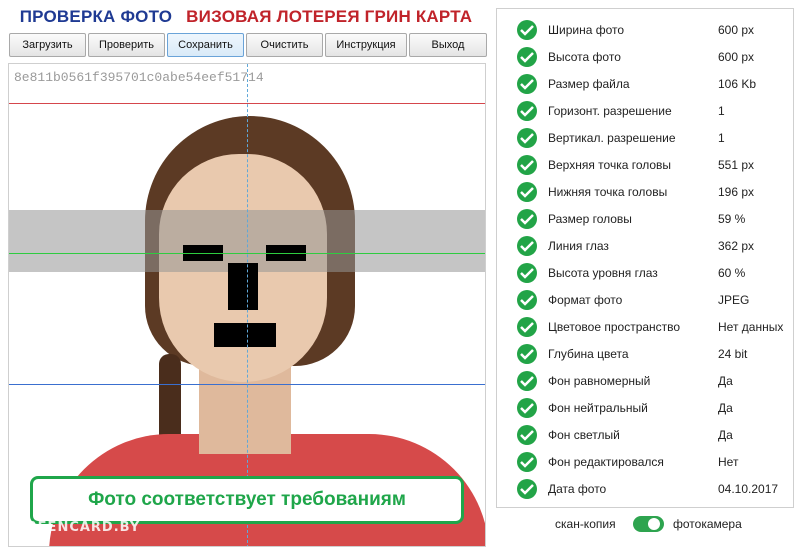 The width and height of the screenshot is (800, 547). I want to click on check-row: Линия глаз 362 px, so click(646, 245).